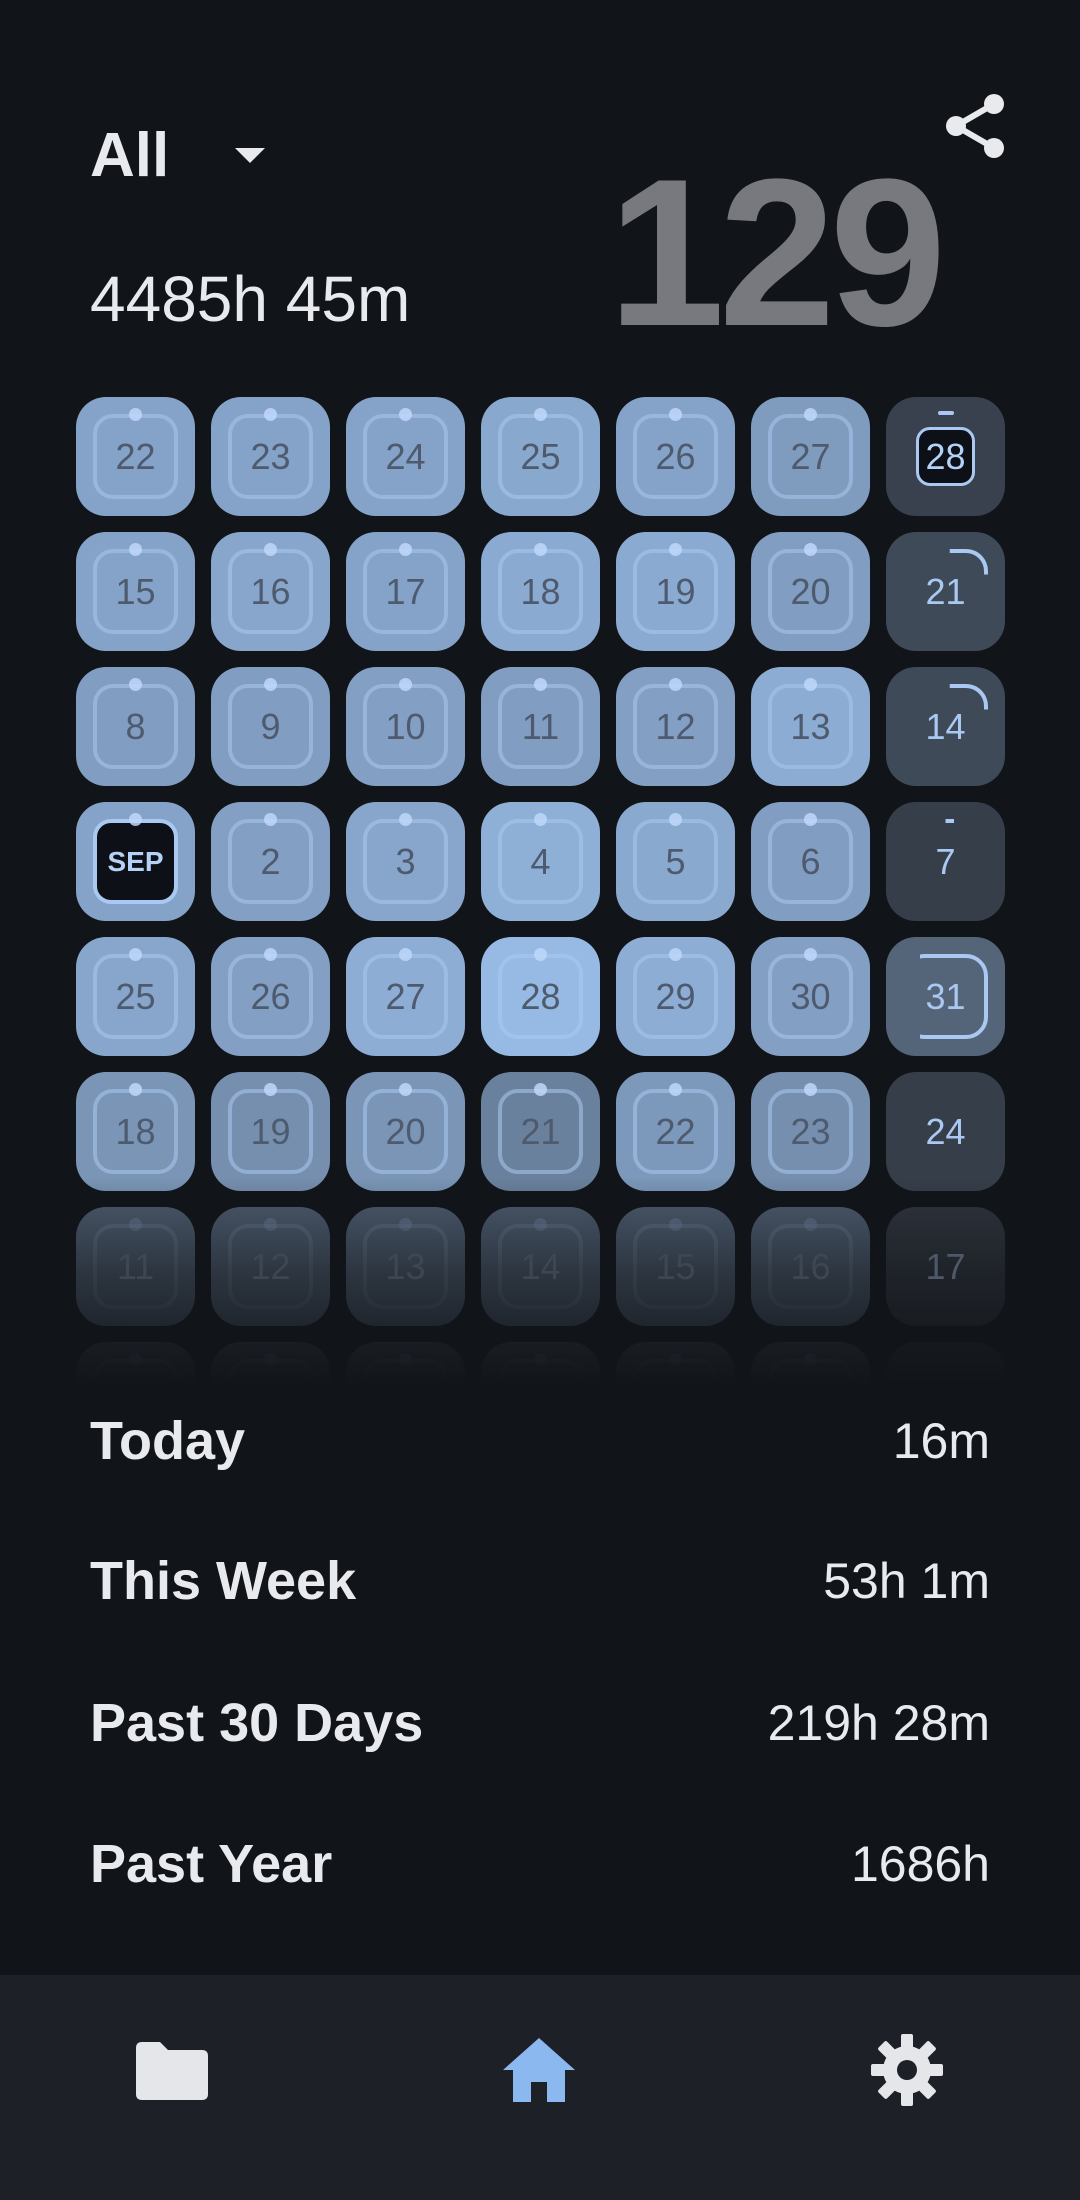 This screenshot has height=2200, width=1080. What do you see at coordinates (945, 861) in the screenshot?
I see `calendar-day-cell: 7` at bounding box center [945, 861].